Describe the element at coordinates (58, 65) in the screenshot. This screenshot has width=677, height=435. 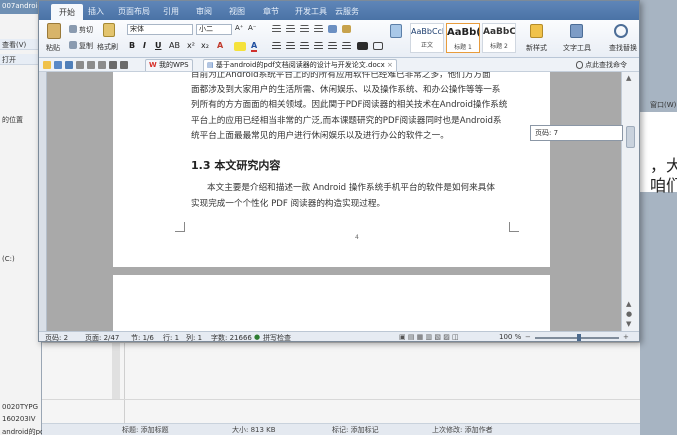
I see `open-icon` at that location.